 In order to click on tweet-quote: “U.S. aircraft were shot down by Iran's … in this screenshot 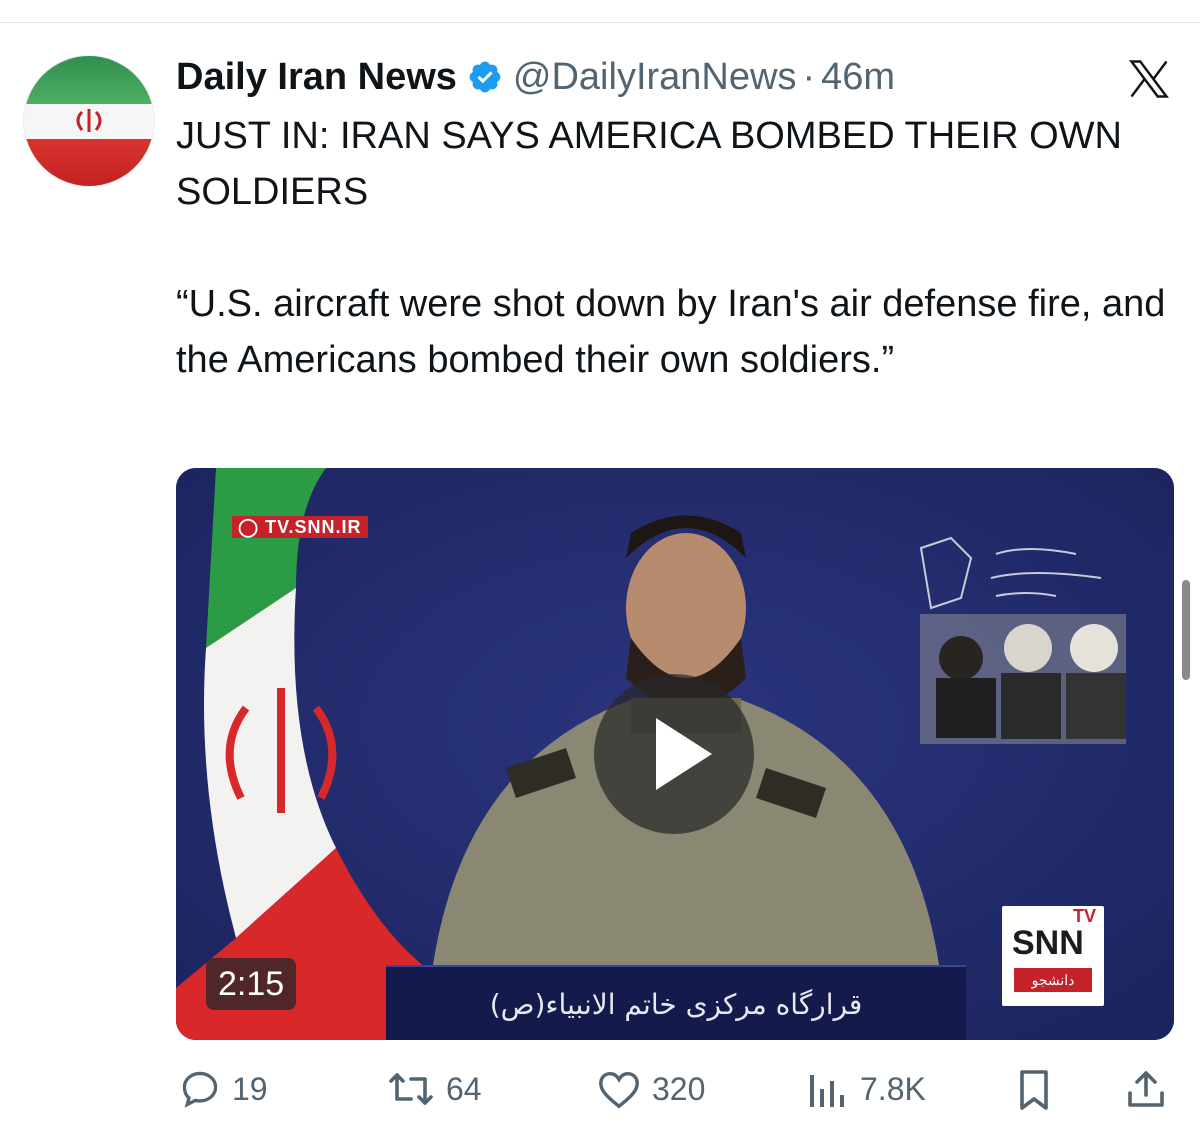, I will do `click(671, 332)`.